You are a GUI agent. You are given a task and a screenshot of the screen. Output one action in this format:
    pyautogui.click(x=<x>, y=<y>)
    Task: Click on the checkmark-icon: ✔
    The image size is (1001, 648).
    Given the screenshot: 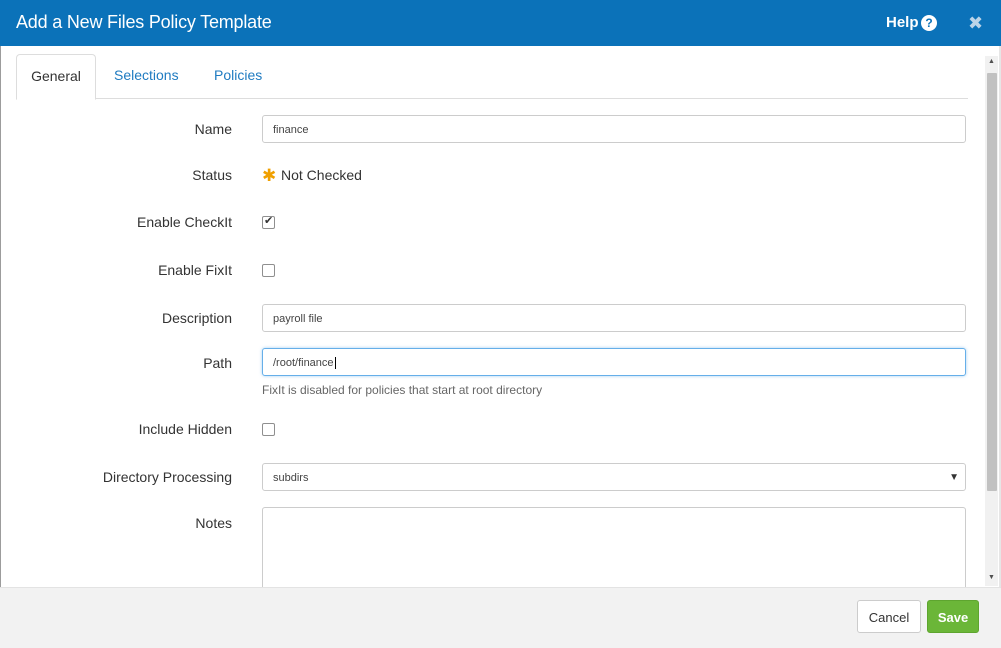 What is the action you would take?
    pyautogui.click(x=269, y=221)
    